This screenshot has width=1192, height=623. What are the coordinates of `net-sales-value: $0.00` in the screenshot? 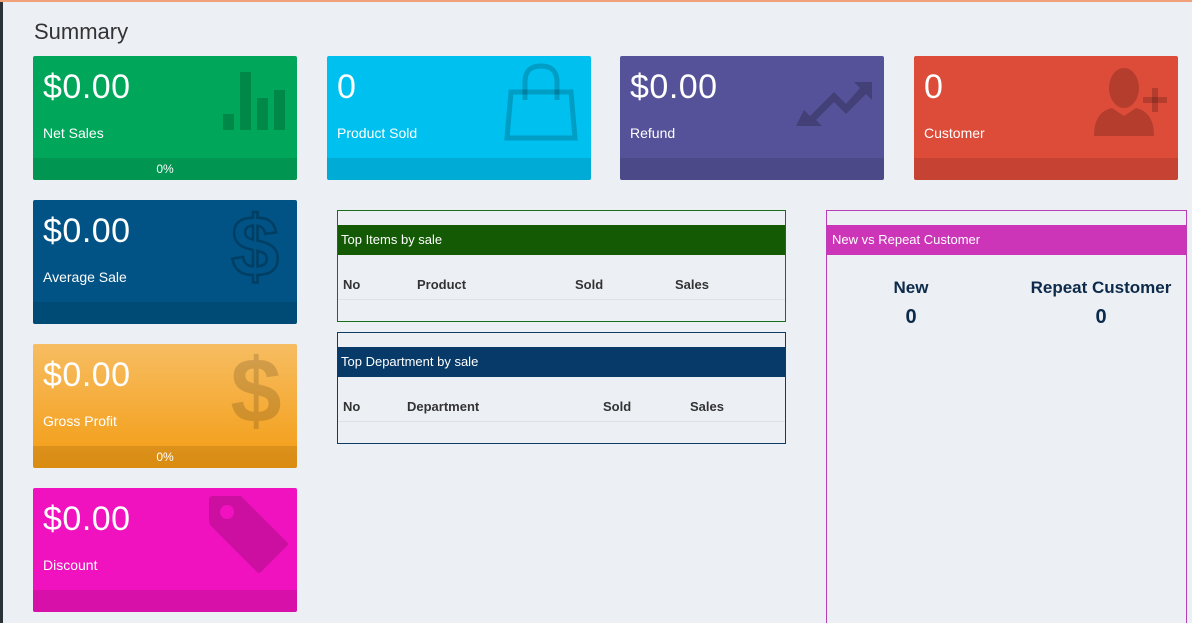 It's located at (87, 87).